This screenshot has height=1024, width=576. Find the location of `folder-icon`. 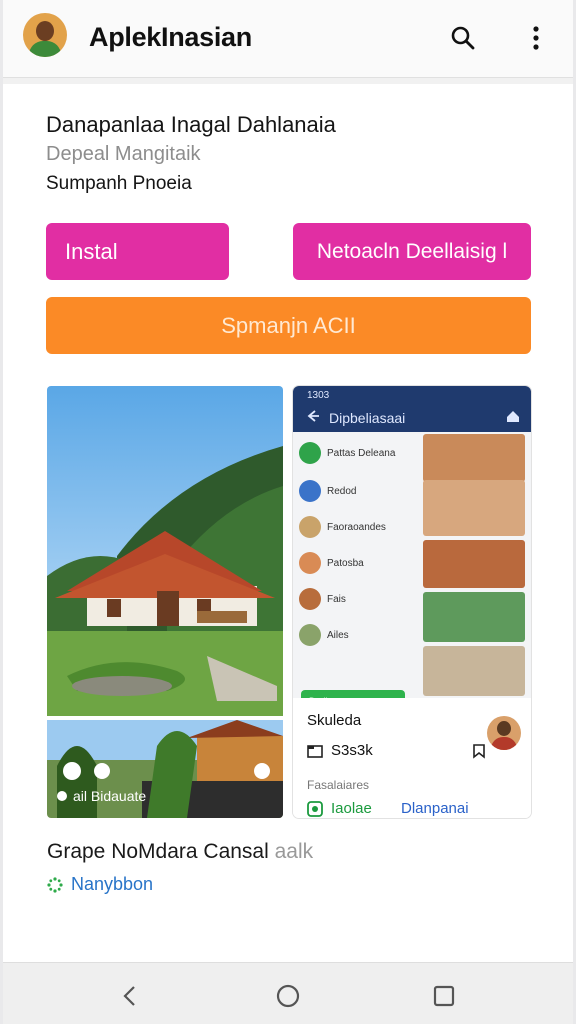

folder-icon is located at coordinates (315, 751).